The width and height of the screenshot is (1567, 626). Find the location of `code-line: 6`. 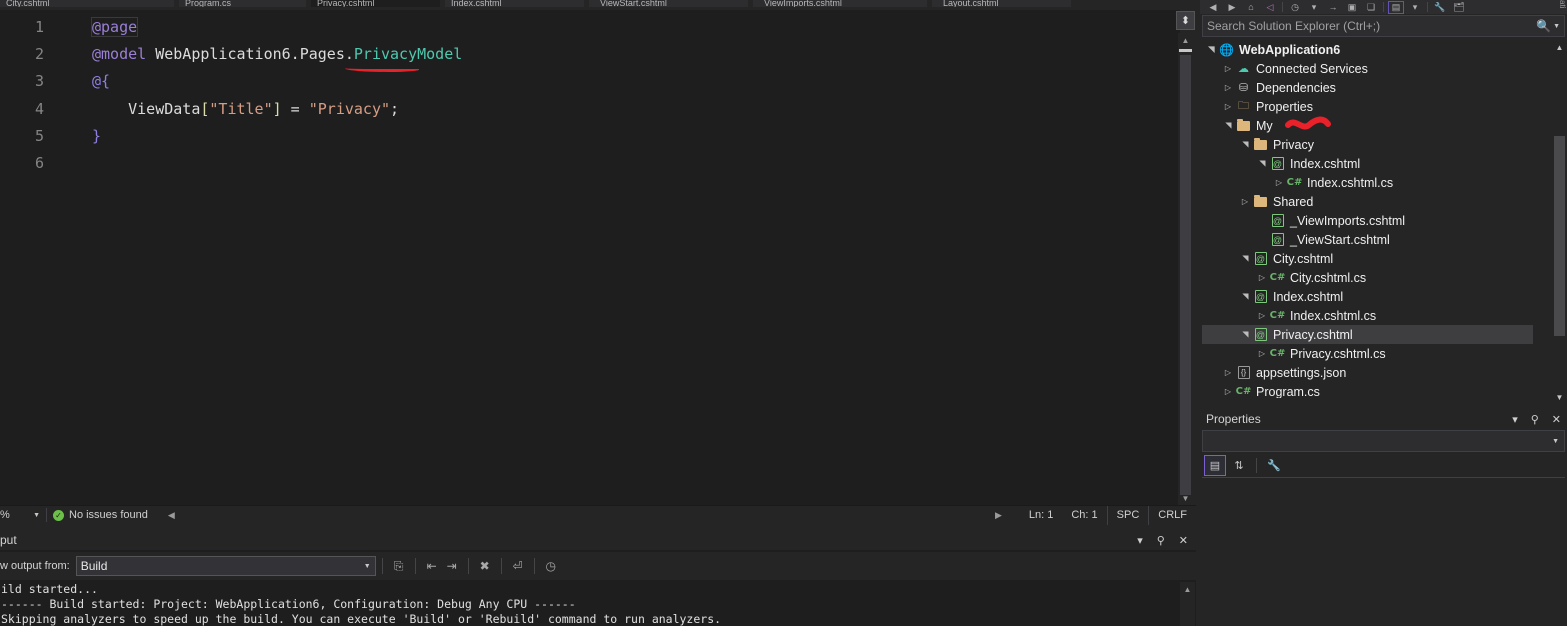

code-line: 6 is located at coordinates (590, 162).